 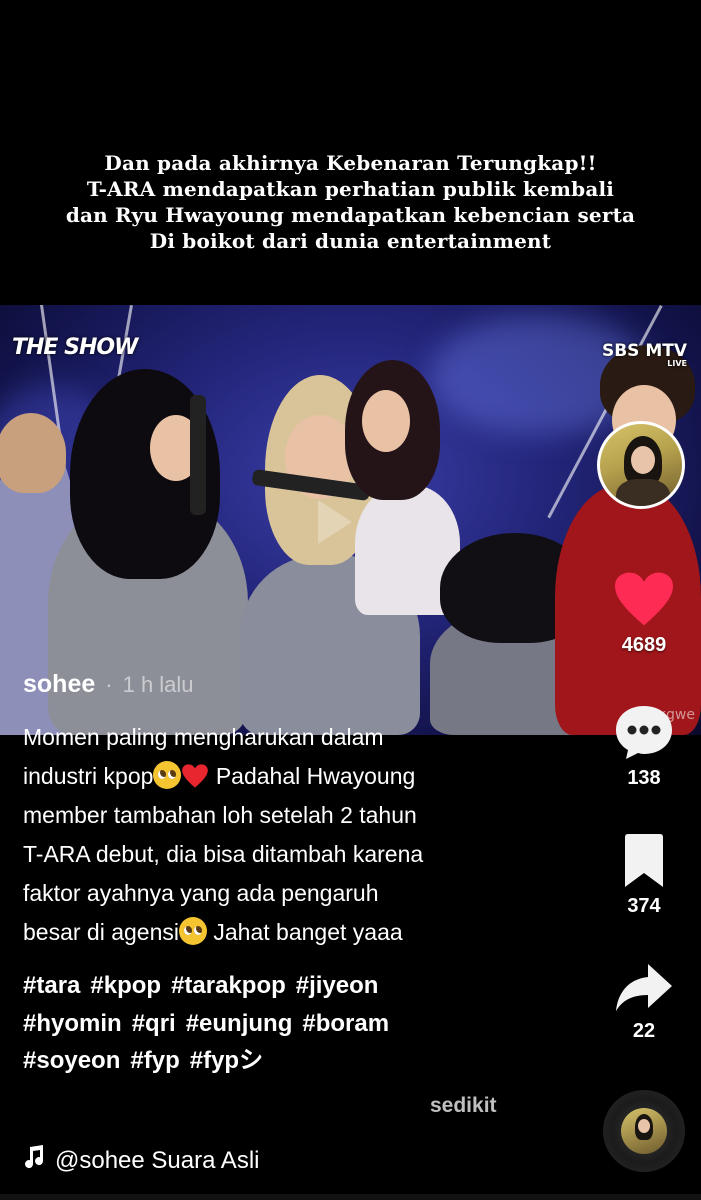 I want to click on hashtag-link: #jiyeon, so click(x=337, y=985).